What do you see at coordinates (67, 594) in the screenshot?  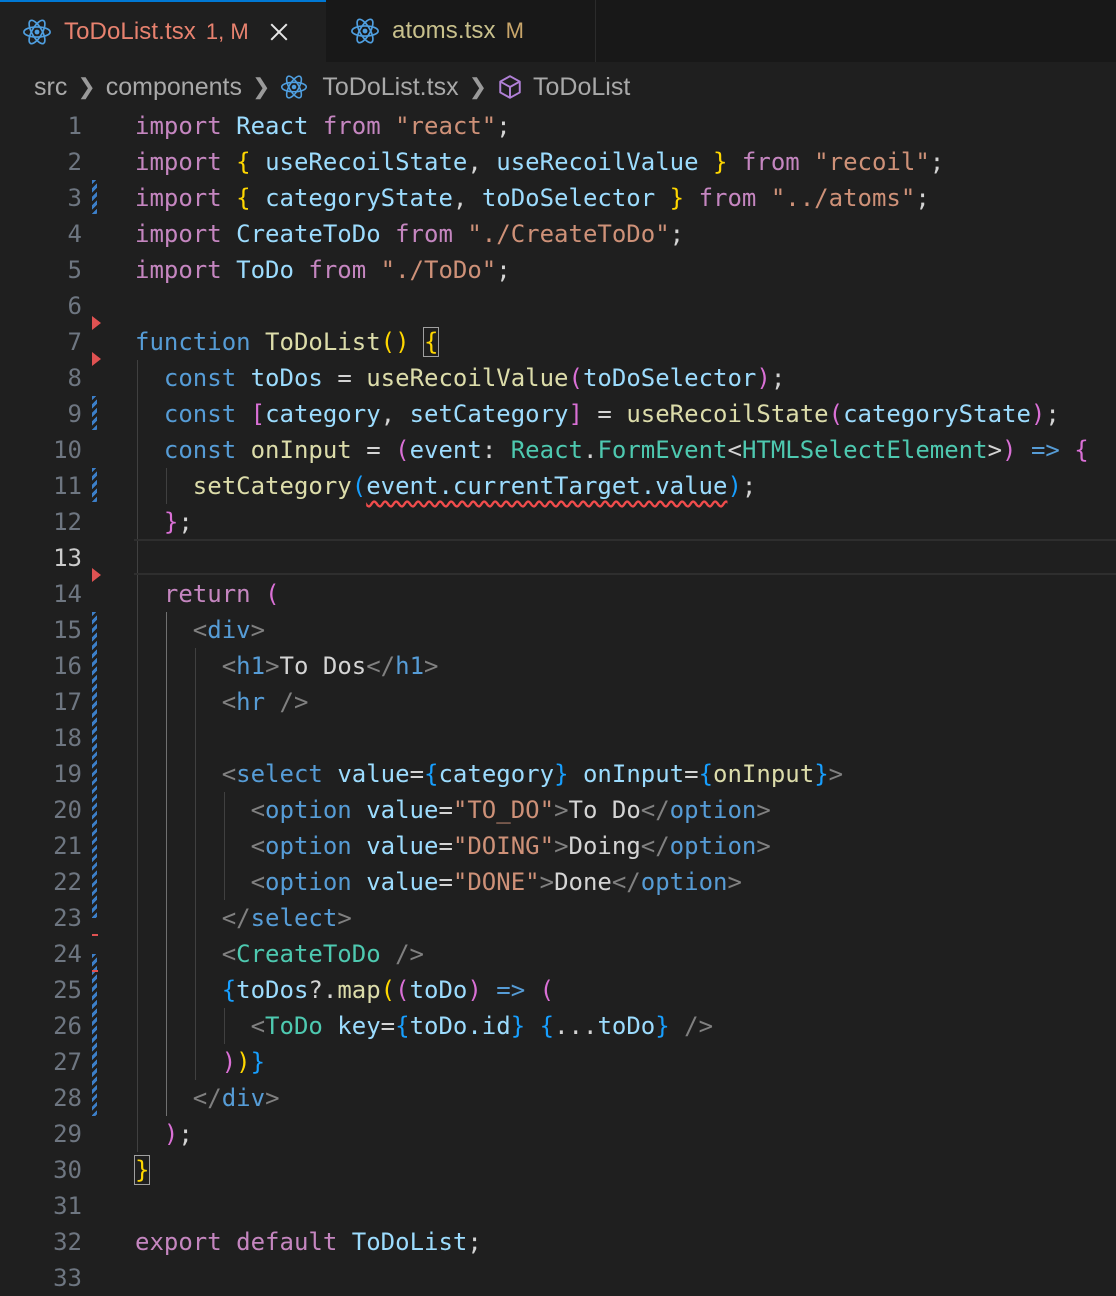 I see `line-number: 14` at bounding box center [67, 594].